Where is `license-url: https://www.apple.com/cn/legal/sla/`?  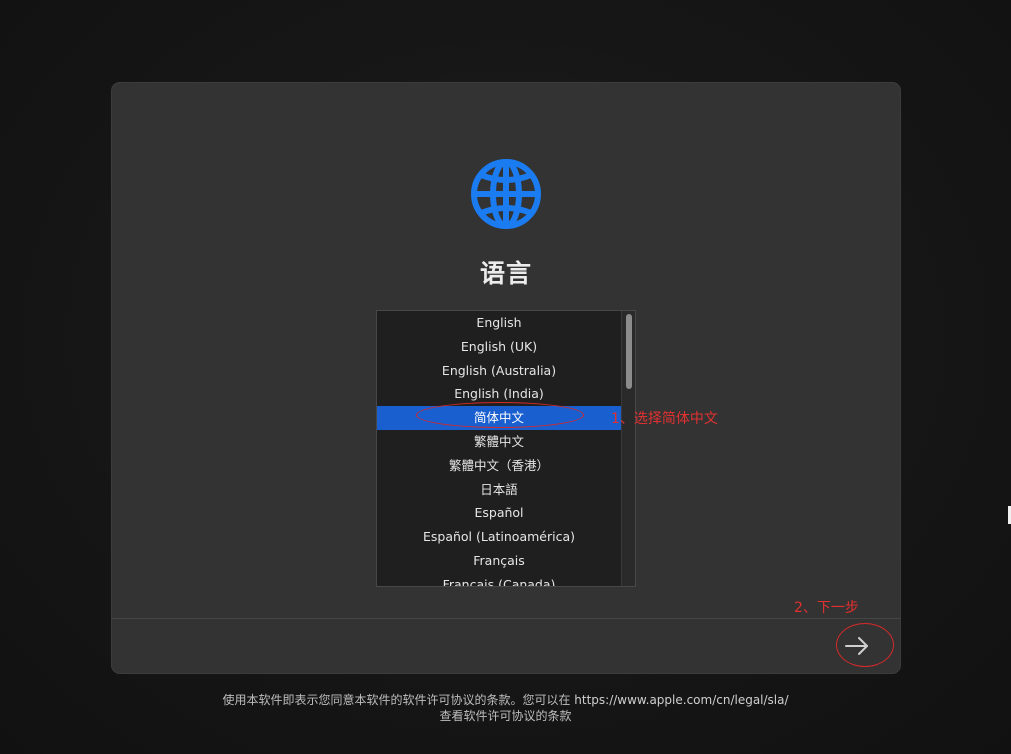 license-url: https://www.apple.com/cn/legal/sla/ is located at coordinates (681, 700).